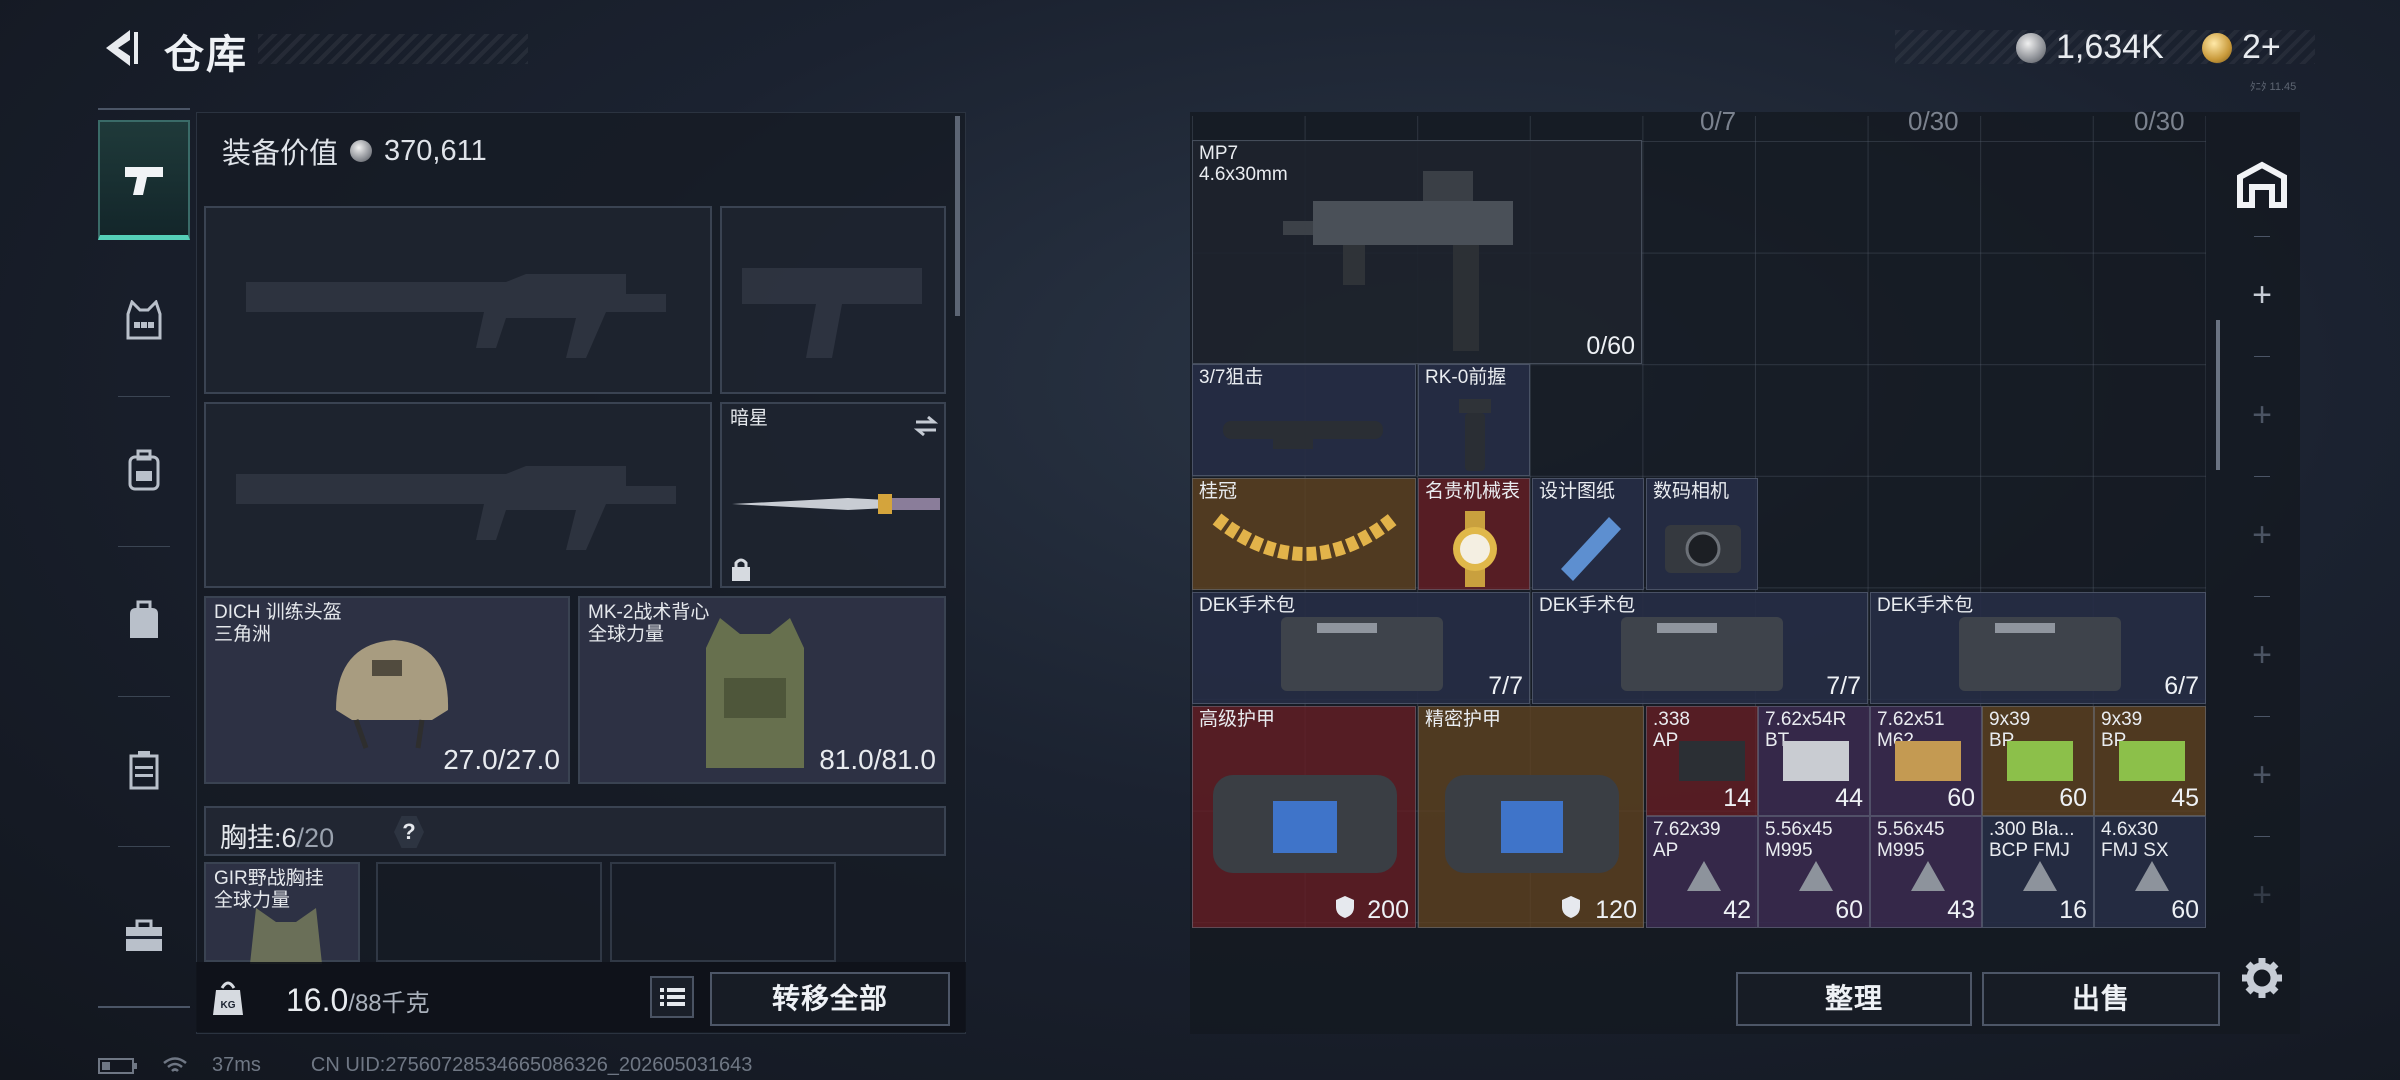  I want to click on silver-coin-icon, so click(2031, 47).